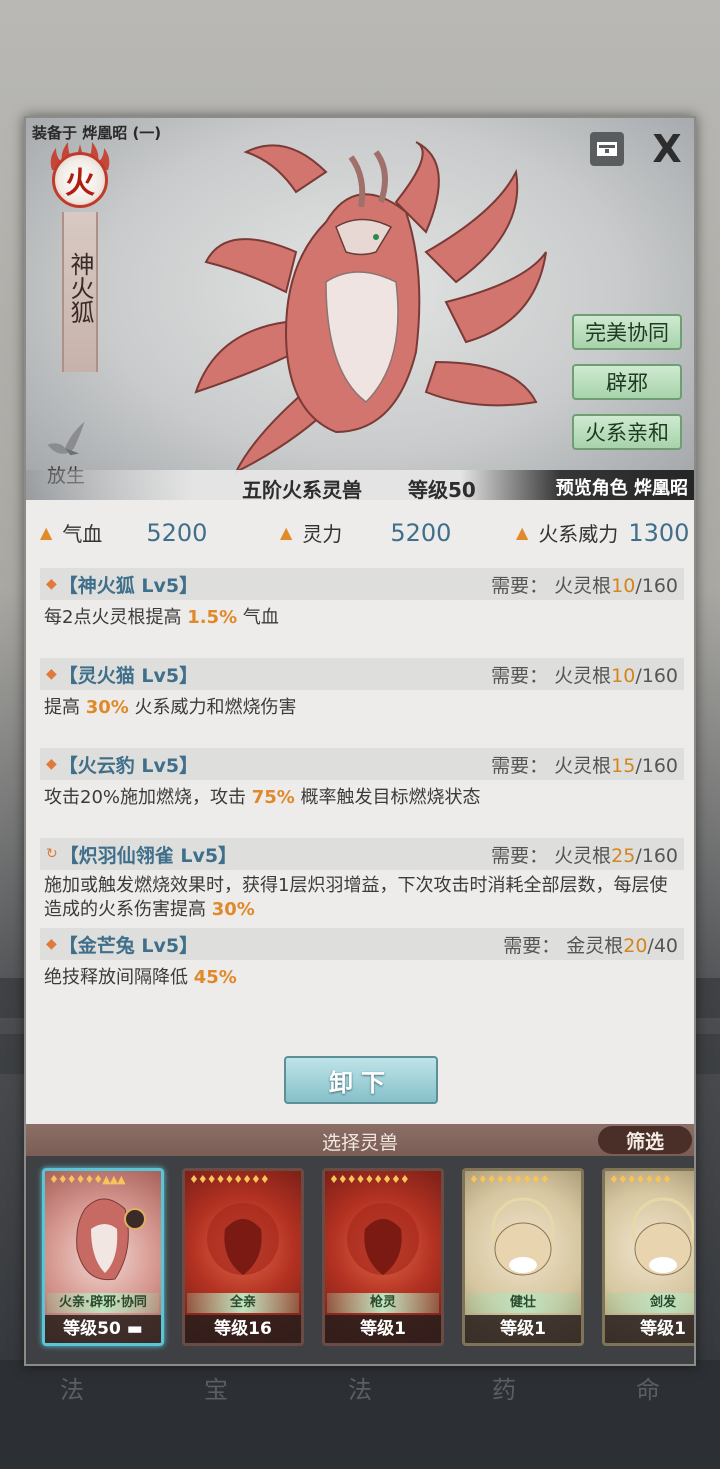  I want to click on skill-requirement: 需要： 金灵根20/40, so click(590, 945).